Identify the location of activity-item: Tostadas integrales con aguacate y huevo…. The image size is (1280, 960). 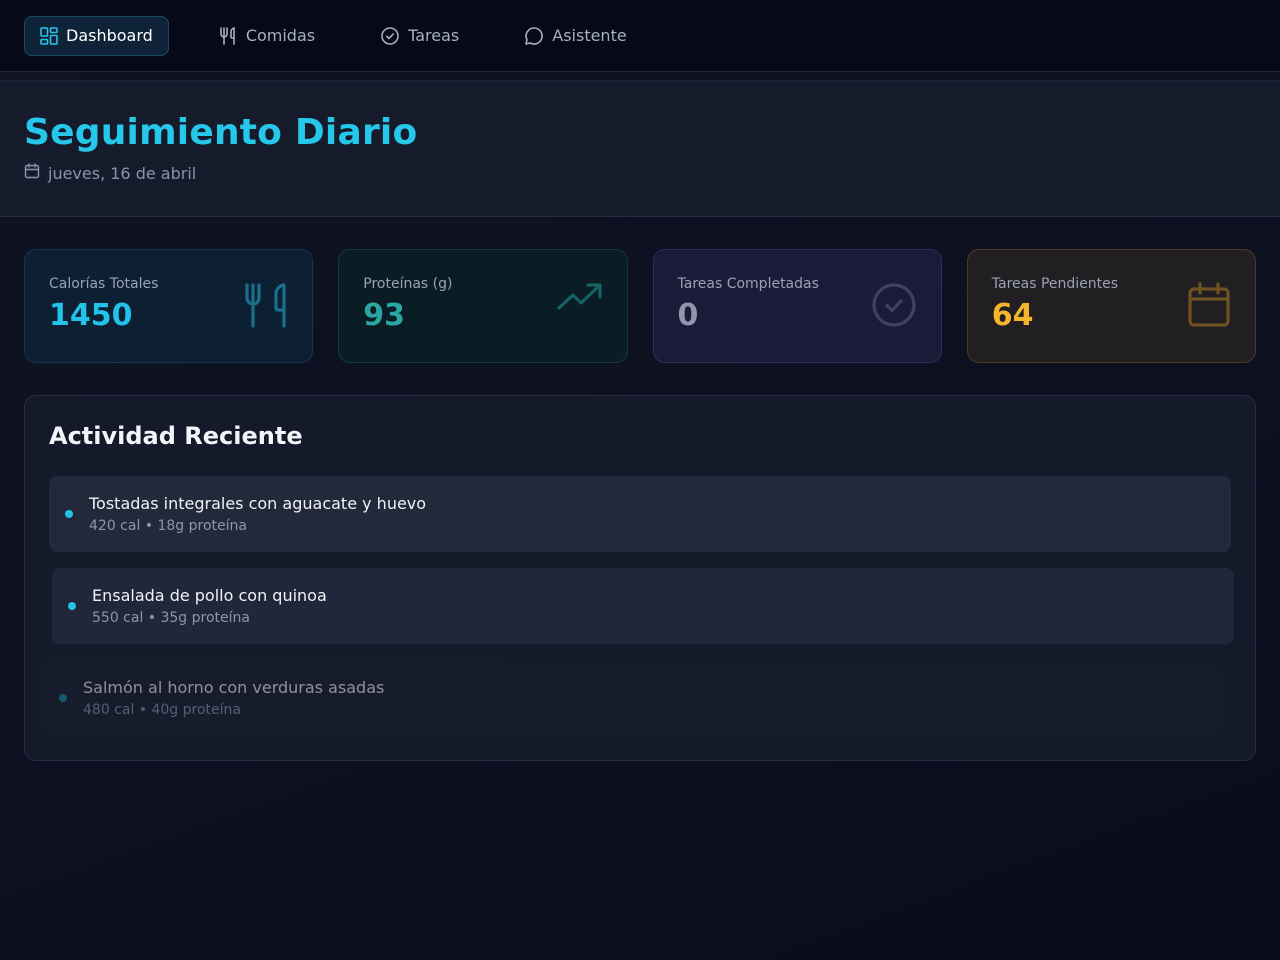
(640, 514).